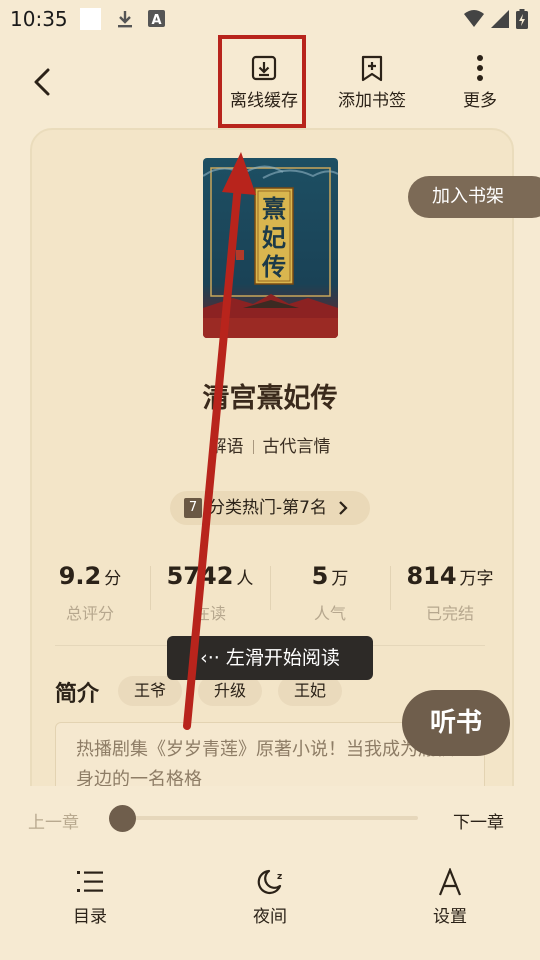 This screenshot has width=540, height=960. What do you see at coordinates (90, 19) in the screenshot?
I see `notification-blank-icon` at bounding box center [90, 19].